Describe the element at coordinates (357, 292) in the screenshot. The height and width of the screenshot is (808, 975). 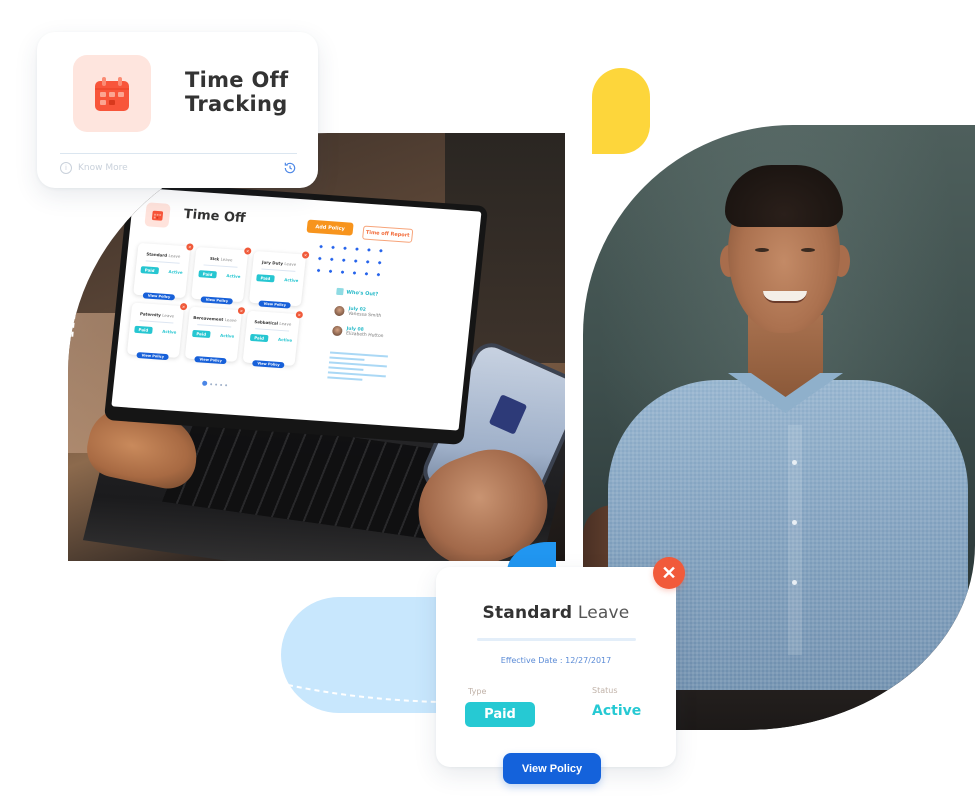
I see `whos-out-heading: Who's Out?` at that location.